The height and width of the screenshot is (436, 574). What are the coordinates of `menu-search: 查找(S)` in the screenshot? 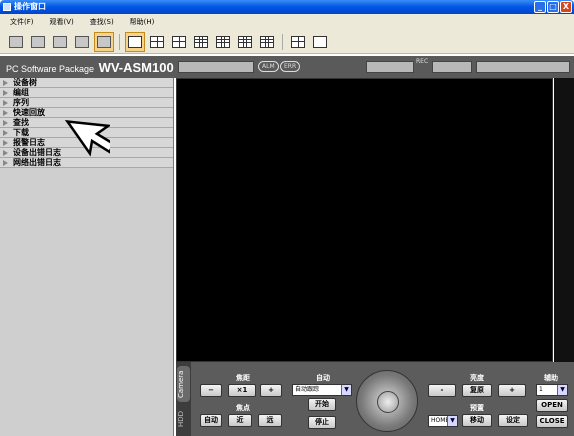 It's located at (102, 22).